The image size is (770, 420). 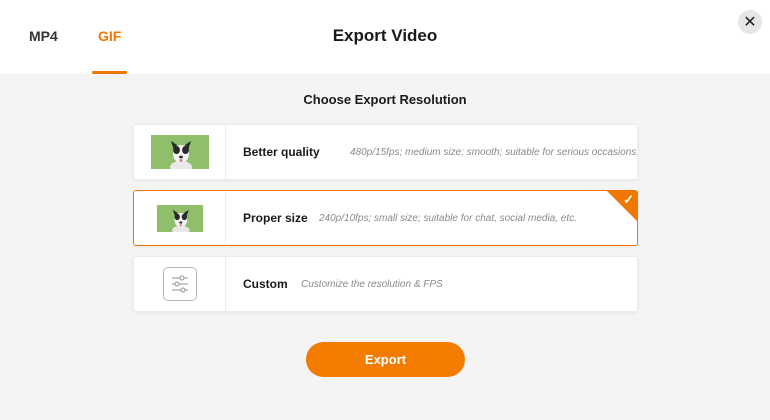 I want to click on active-tab-indicator, so click(x=109, y=72).